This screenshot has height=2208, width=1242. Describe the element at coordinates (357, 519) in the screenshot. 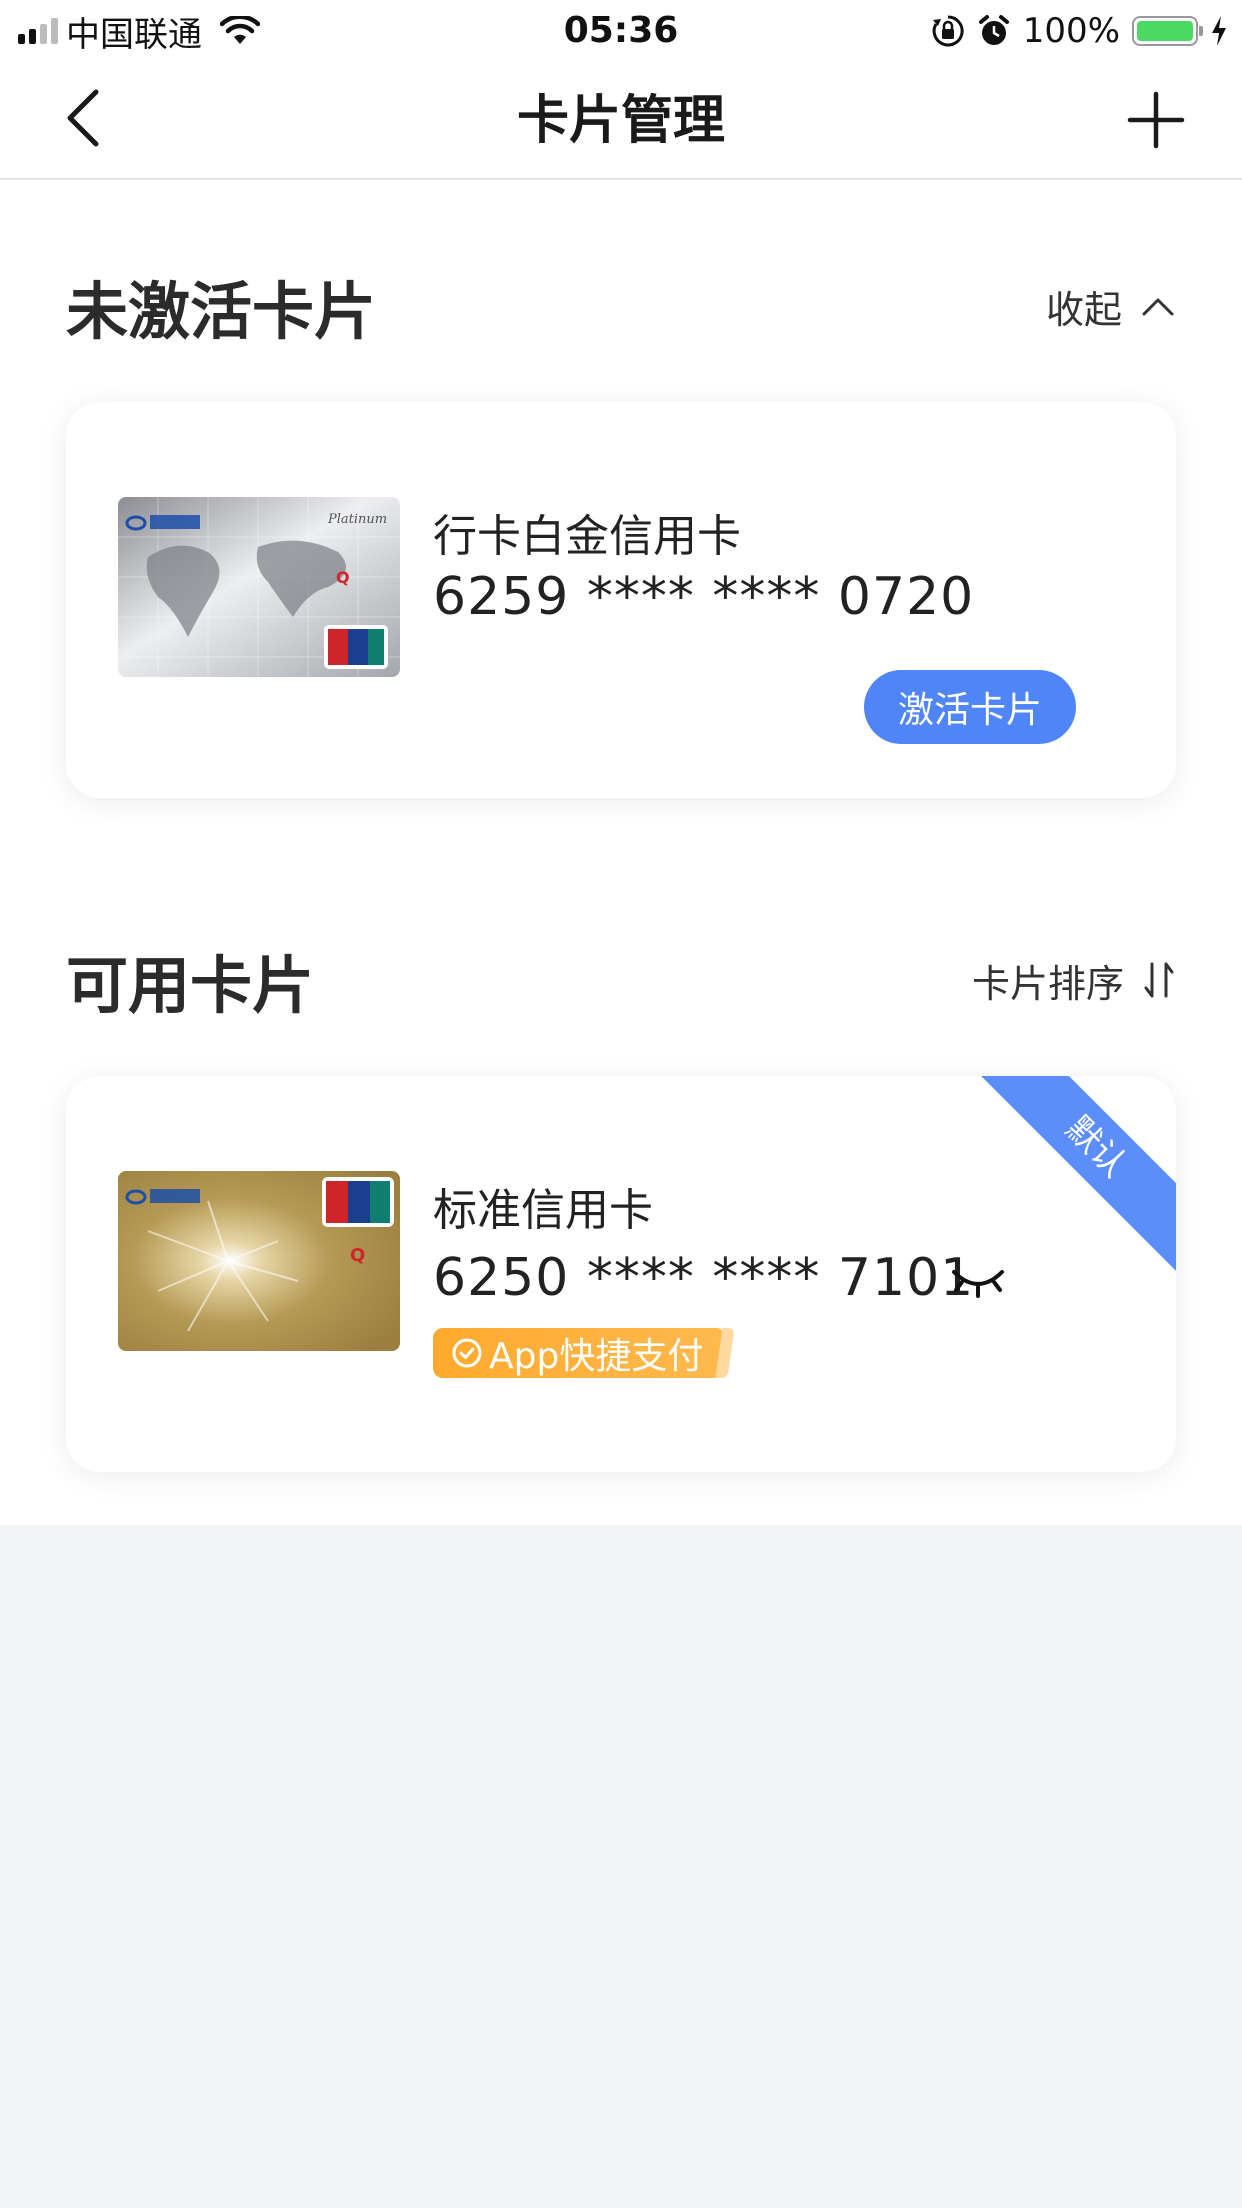

I see `svg-text: Platinum` at that location.